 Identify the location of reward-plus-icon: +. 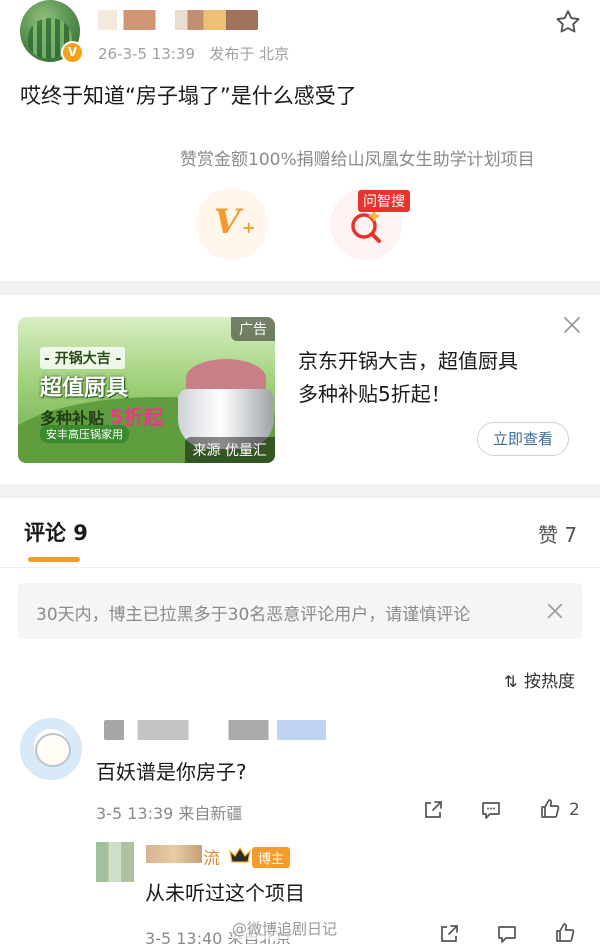
(249, 227).